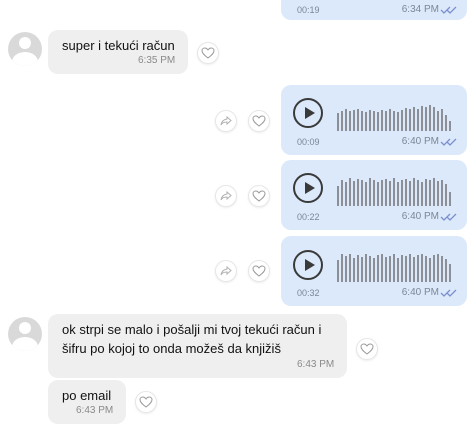  I want to click on voice-message-partial: 00:19 6:34 PM, so click(374, 10).